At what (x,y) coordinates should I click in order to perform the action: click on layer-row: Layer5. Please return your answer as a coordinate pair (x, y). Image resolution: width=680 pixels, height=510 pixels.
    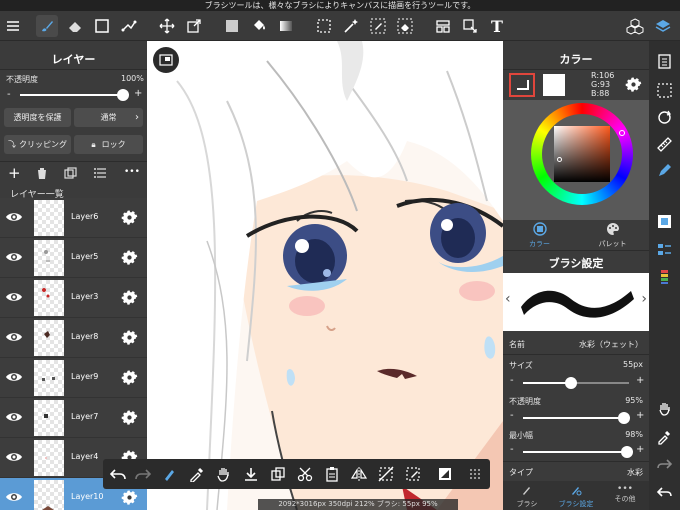
    Looking at the image, I should click on (73, 258).